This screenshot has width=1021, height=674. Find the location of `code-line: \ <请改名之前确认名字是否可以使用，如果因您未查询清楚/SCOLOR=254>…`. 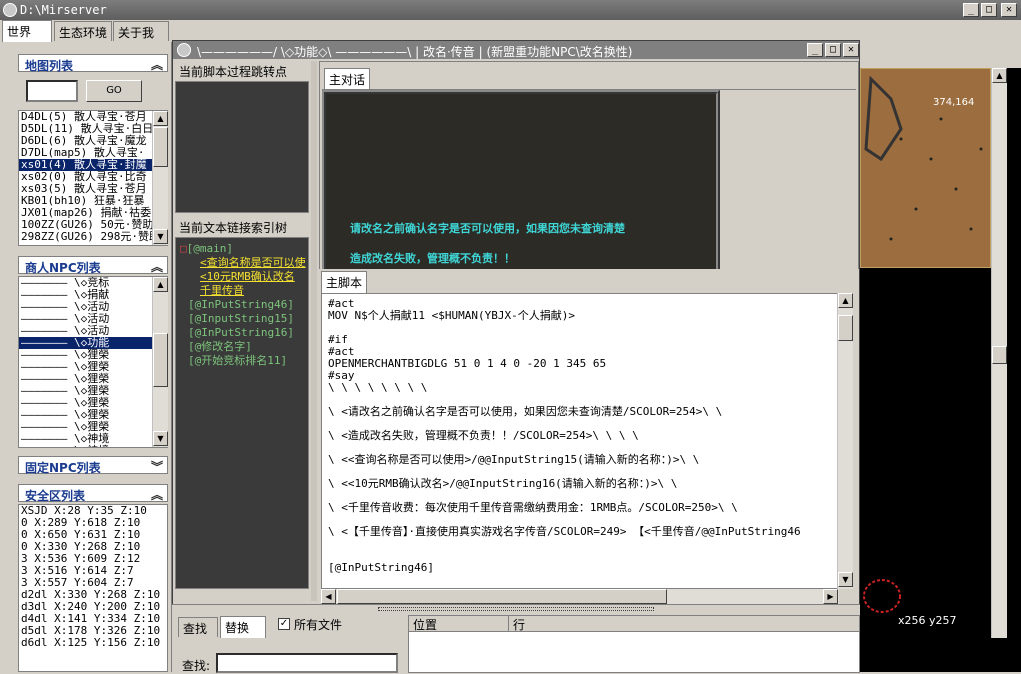

code-line: \ <请改名之前确认名字是否可以使用，如果因您未查询清楚/SCOLOR=254>… is located at coordinates (525, 411).